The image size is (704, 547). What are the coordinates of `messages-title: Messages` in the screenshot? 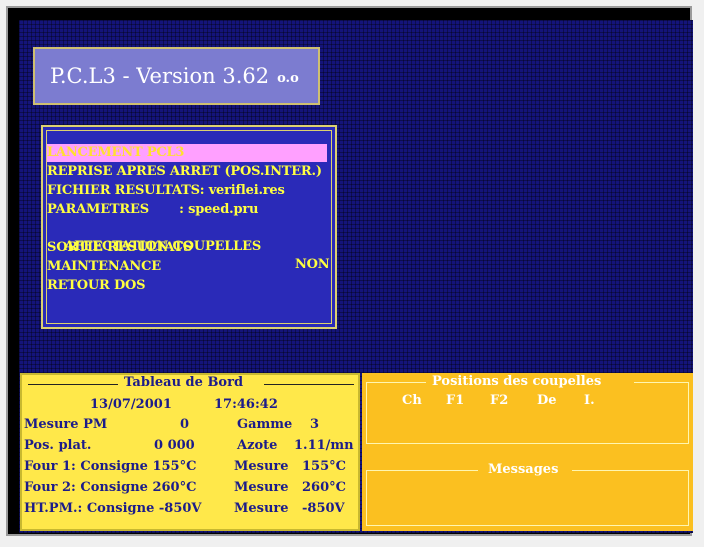 It's located at (523, 469).